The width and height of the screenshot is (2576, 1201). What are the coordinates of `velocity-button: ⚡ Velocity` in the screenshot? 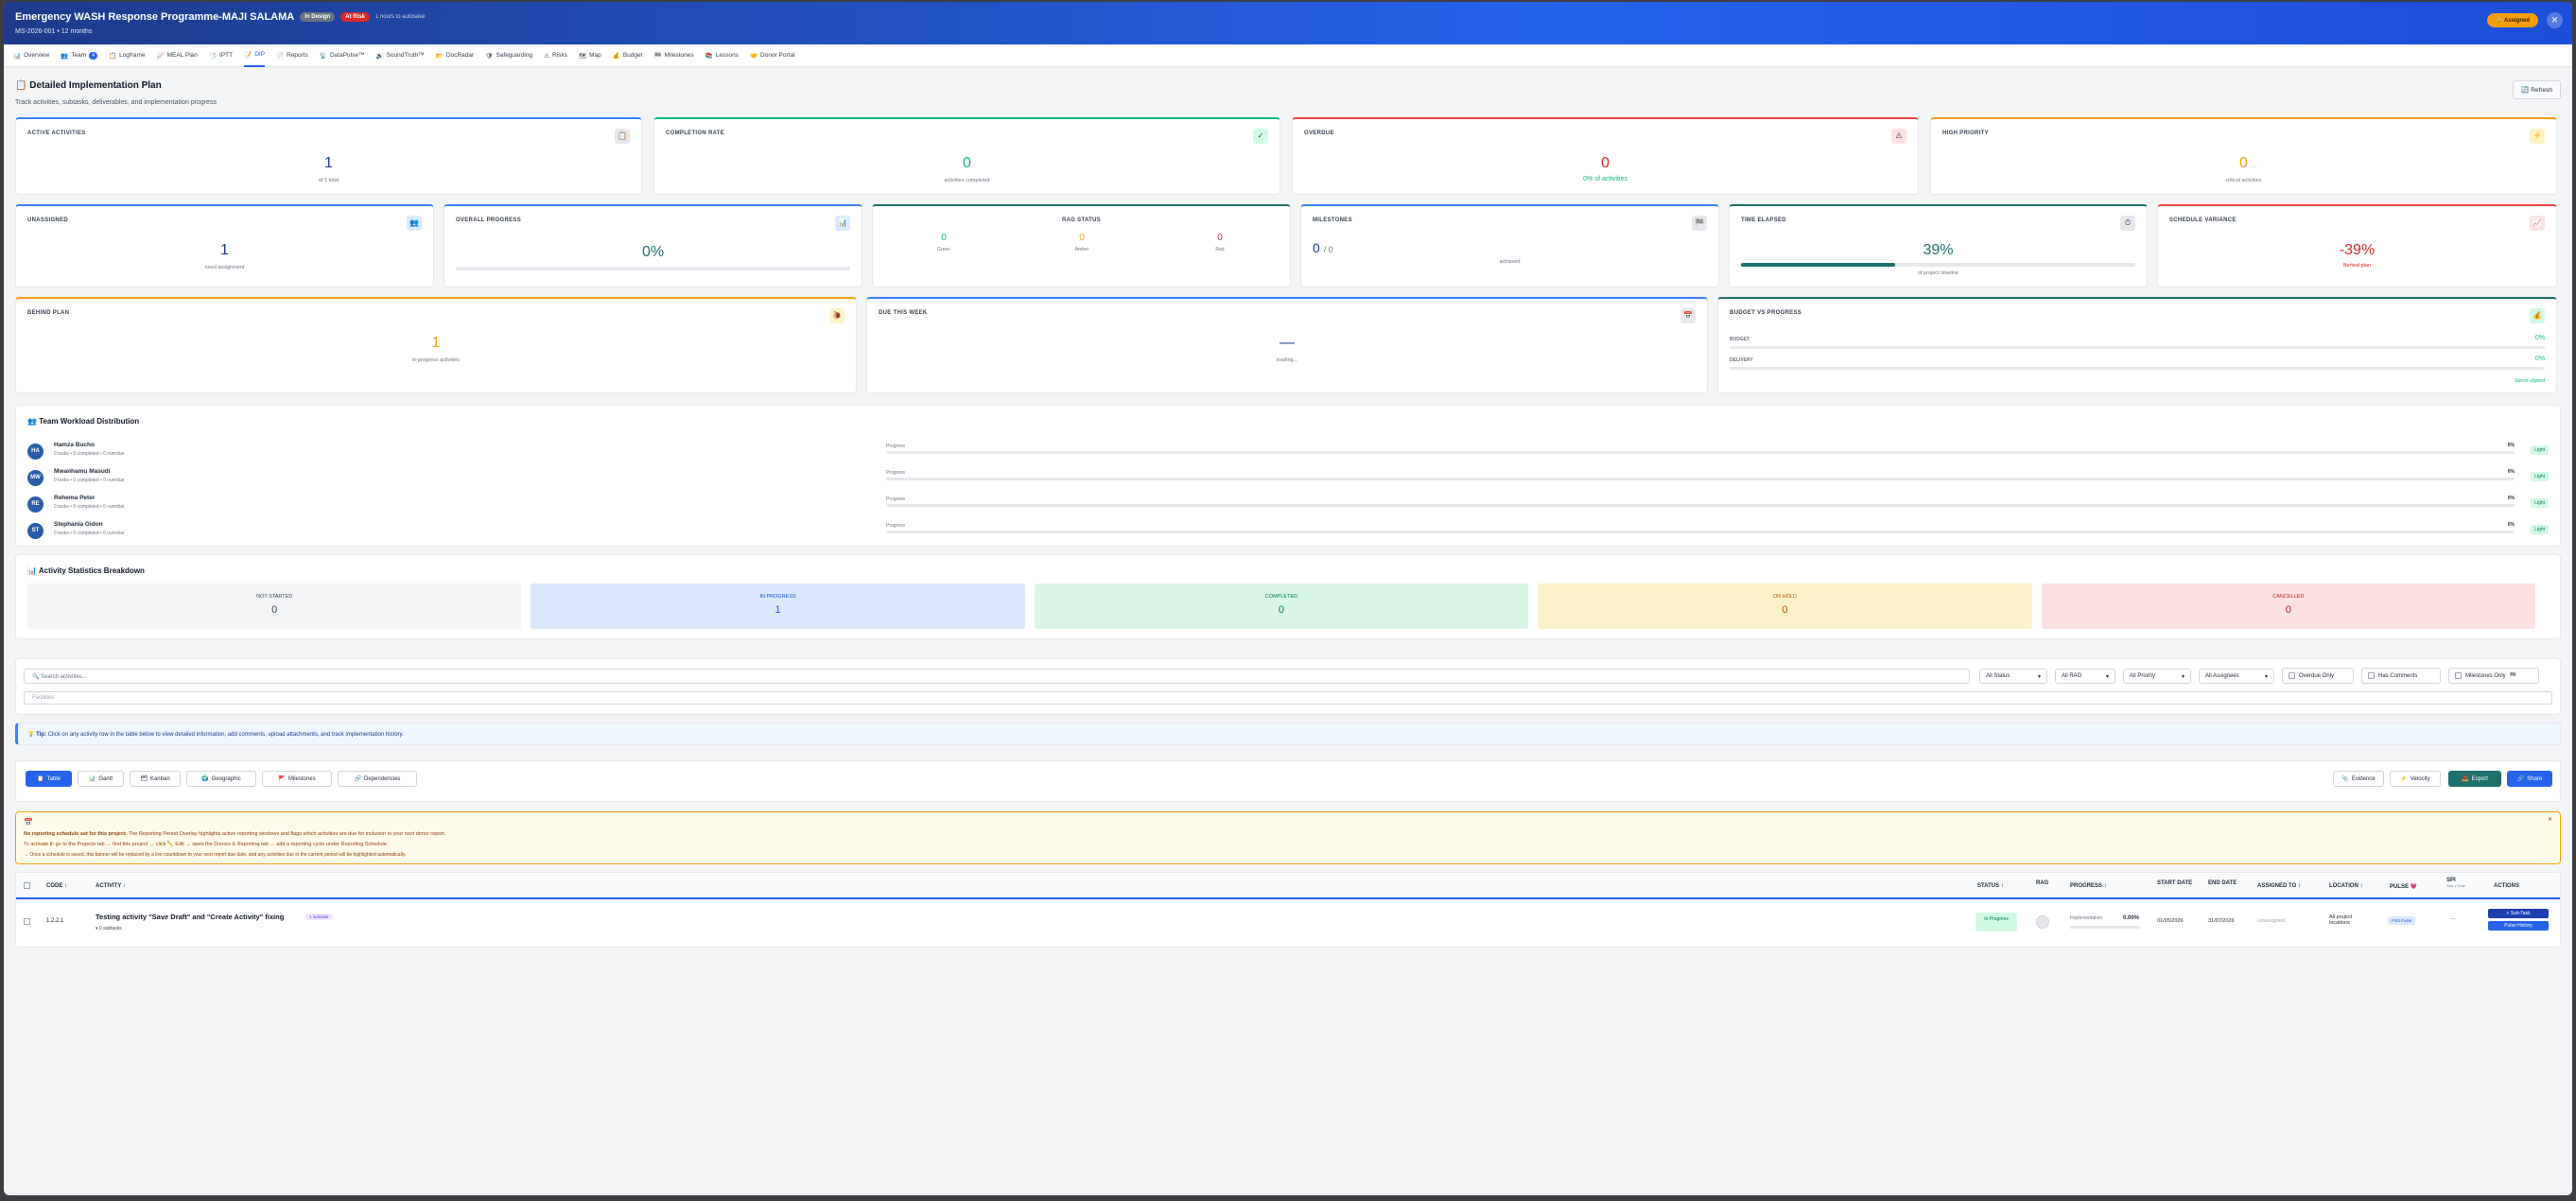 It's located at (2415, 779).